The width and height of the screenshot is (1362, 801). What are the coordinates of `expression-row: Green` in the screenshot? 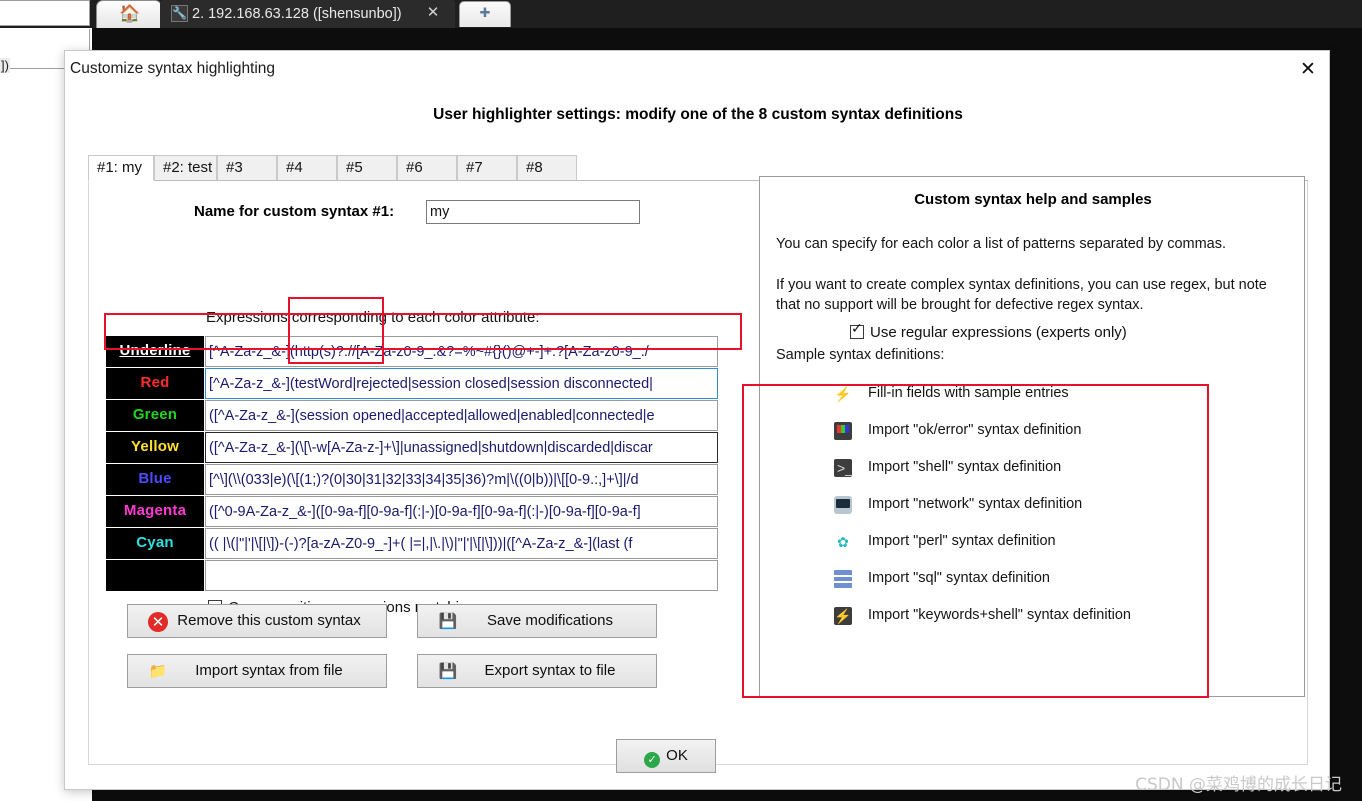 It's located at (412, 415).